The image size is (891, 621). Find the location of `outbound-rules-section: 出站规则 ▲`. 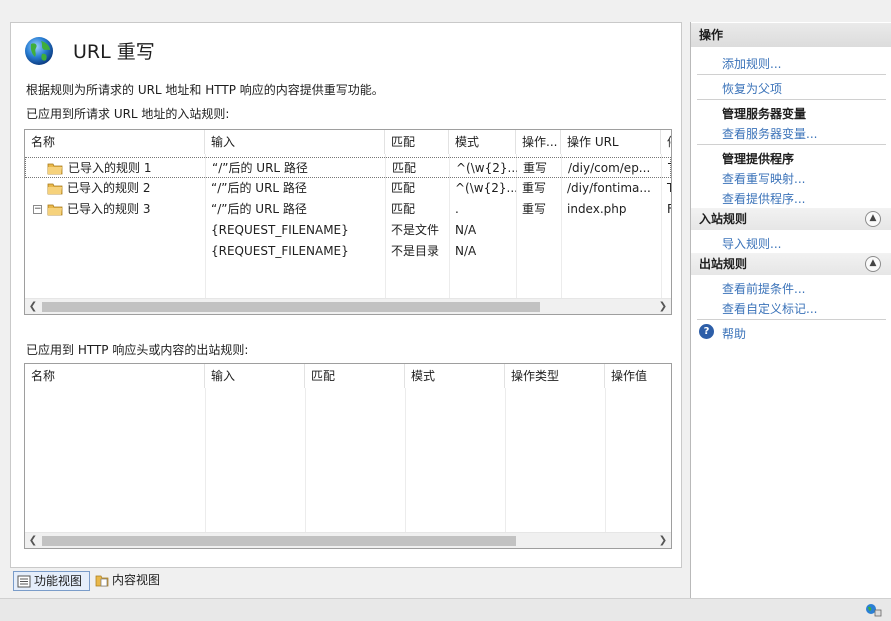

outbound-rules-section: 出站规则 ▲ is located at coordinates (791, 264).